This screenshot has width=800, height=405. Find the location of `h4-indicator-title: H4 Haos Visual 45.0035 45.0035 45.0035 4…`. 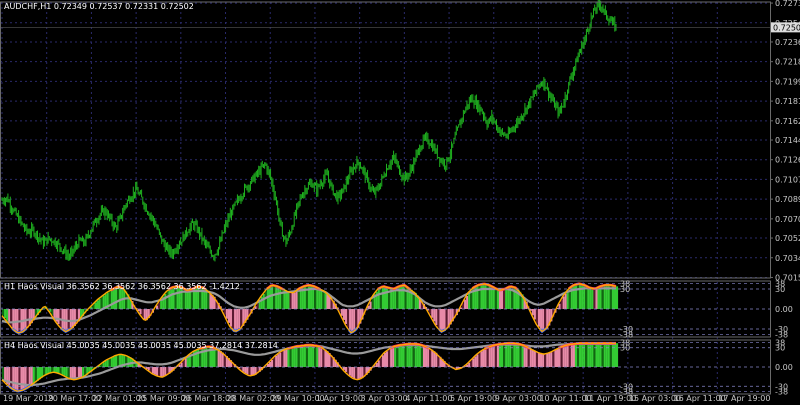

h4-indicator-title: H4 Haos Visual 45.0035 45.0035 45.0035 4… is located at coordinates (141, 345).